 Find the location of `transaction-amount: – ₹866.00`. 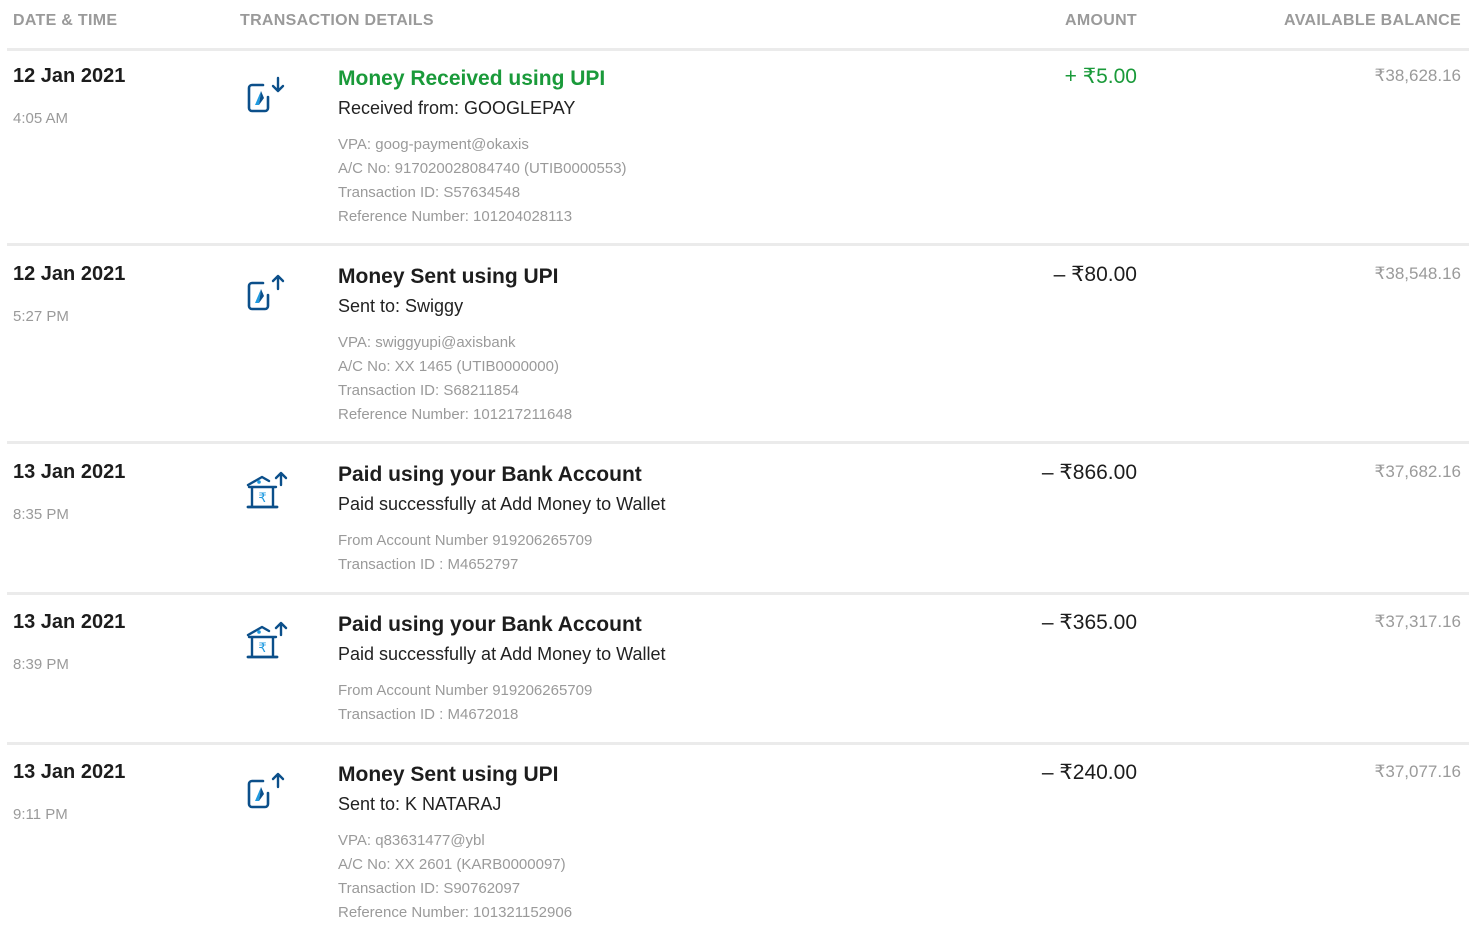

transaction-amount: – ₹866.00 is located at coordinates (1089, 472).